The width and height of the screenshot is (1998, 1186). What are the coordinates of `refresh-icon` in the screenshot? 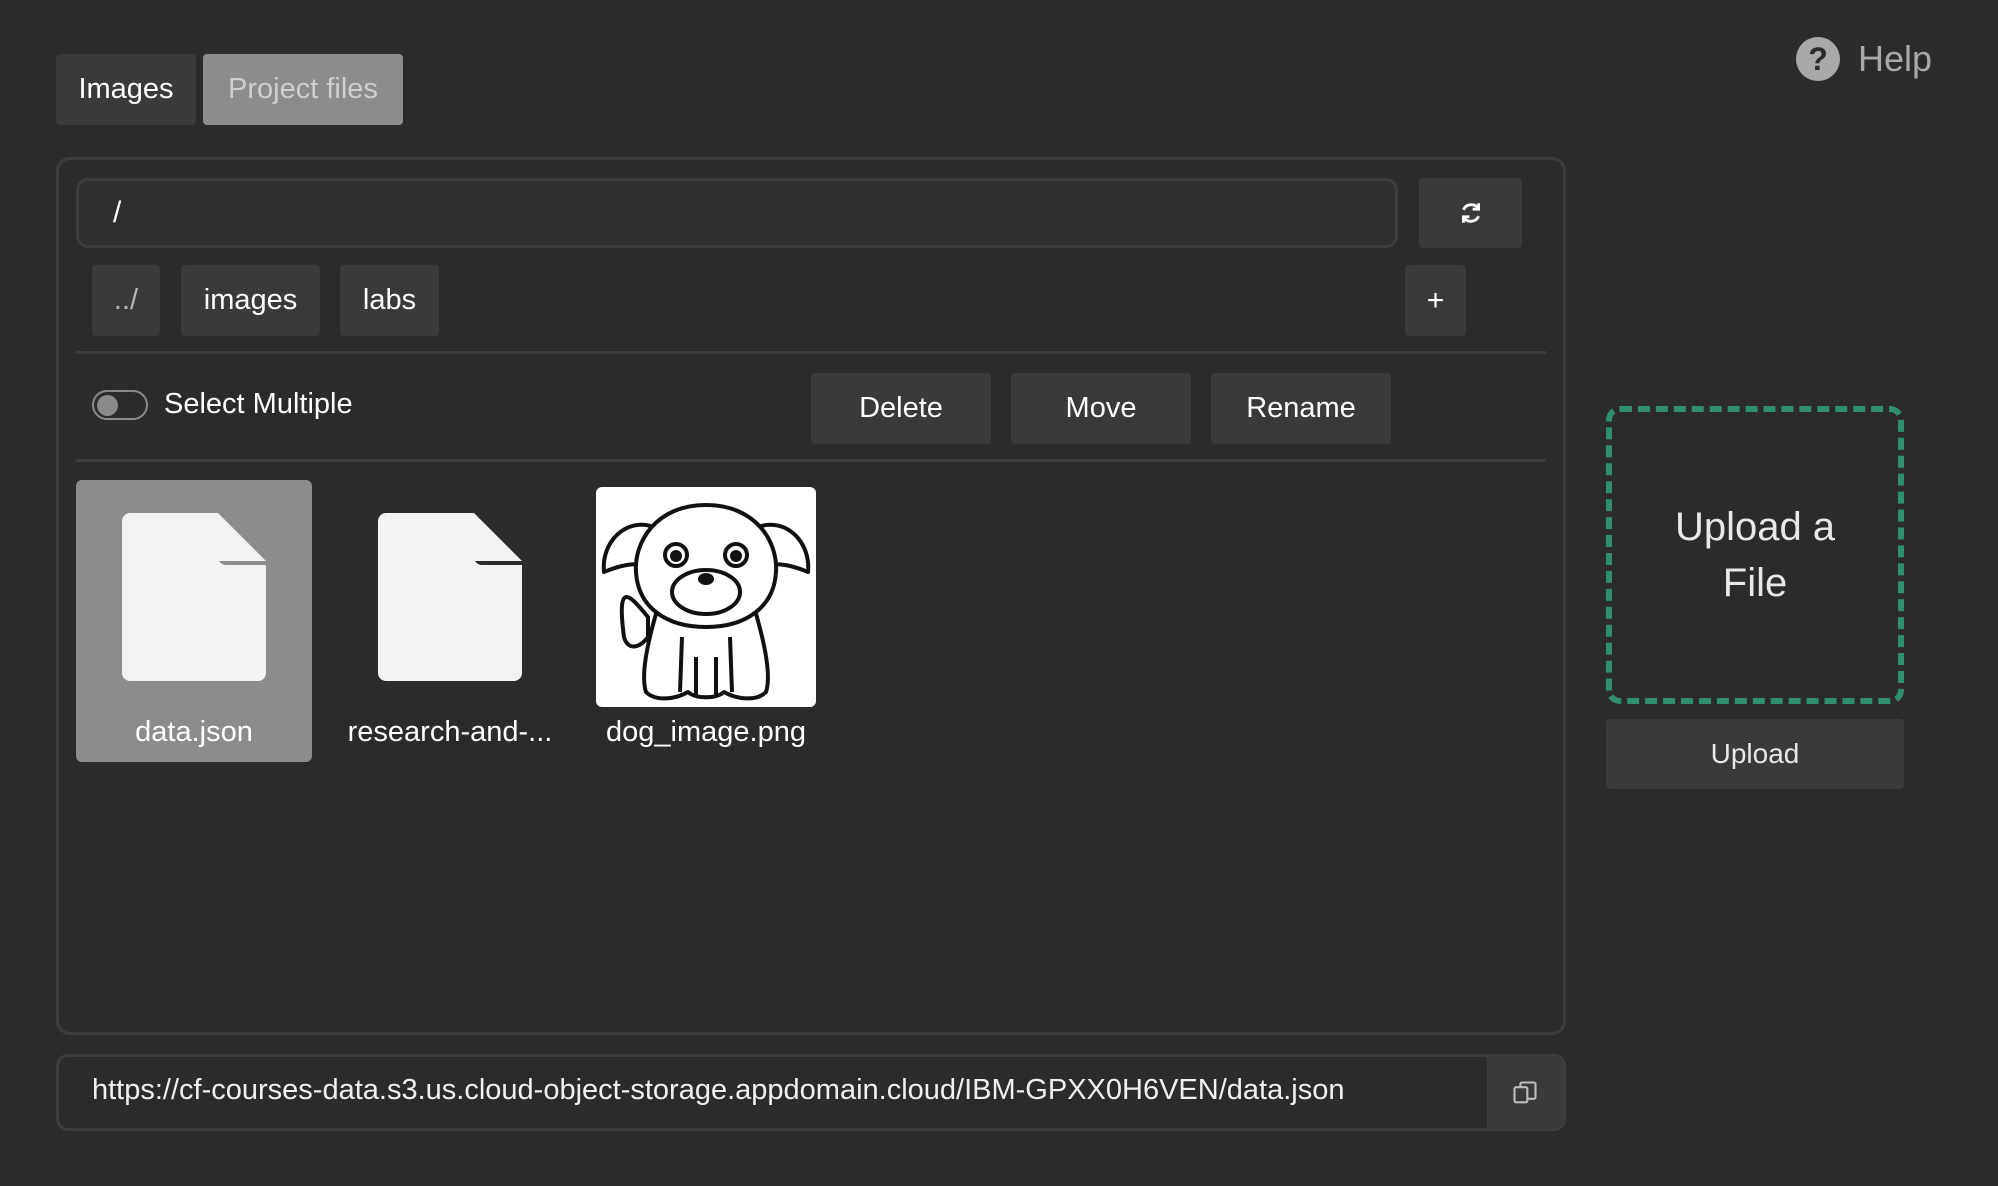 It's located at (1470, 213).